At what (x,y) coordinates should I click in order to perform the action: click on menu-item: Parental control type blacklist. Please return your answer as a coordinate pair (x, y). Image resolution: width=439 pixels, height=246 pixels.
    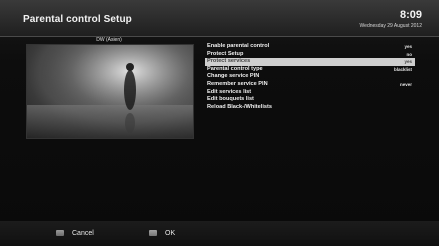
    Looking at the image, I should click on (310, 70).